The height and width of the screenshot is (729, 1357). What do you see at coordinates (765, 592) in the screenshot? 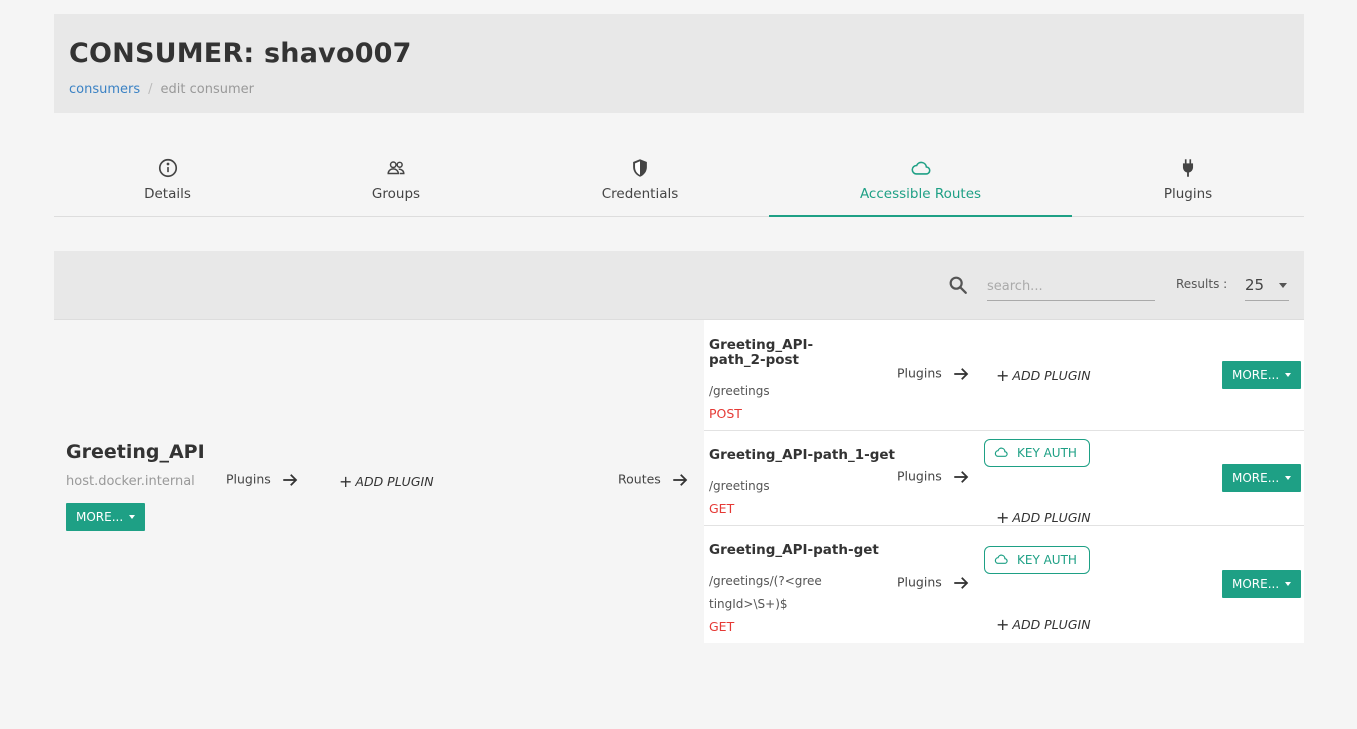
I see `route-path: /greetings/(?<greetingId>\S+)$` at bounding box center [765, 592].